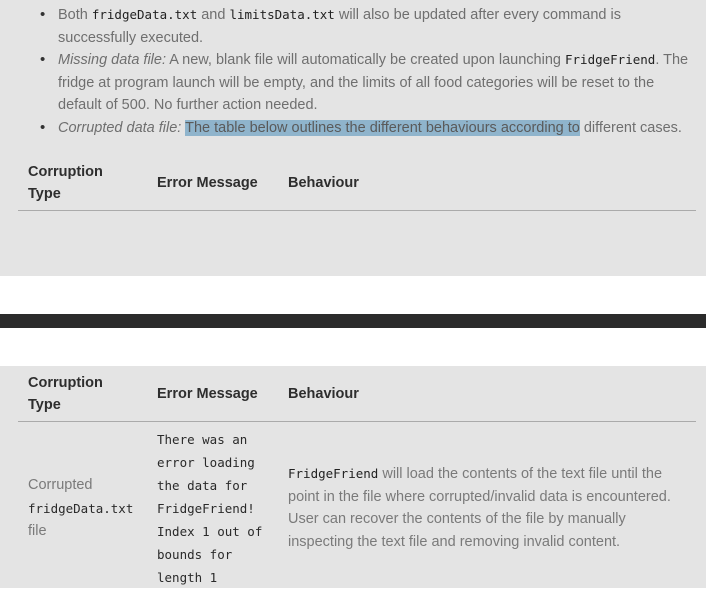 This screenshot has width=706, height=589. Describe the element at coordinates (120, 127) in the screenshot. I see `bullet-label: Corrupted data file:` at that location.